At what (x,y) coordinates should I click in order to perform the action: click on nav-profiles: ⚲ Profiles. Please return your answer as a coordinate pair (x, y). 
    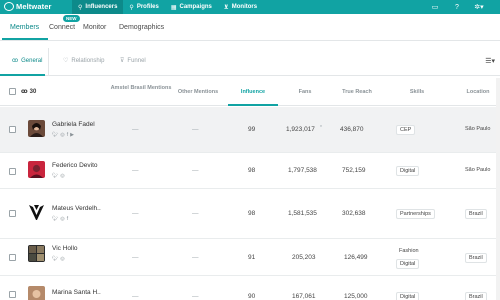
    Looking at the image, I should click on (143, 7).